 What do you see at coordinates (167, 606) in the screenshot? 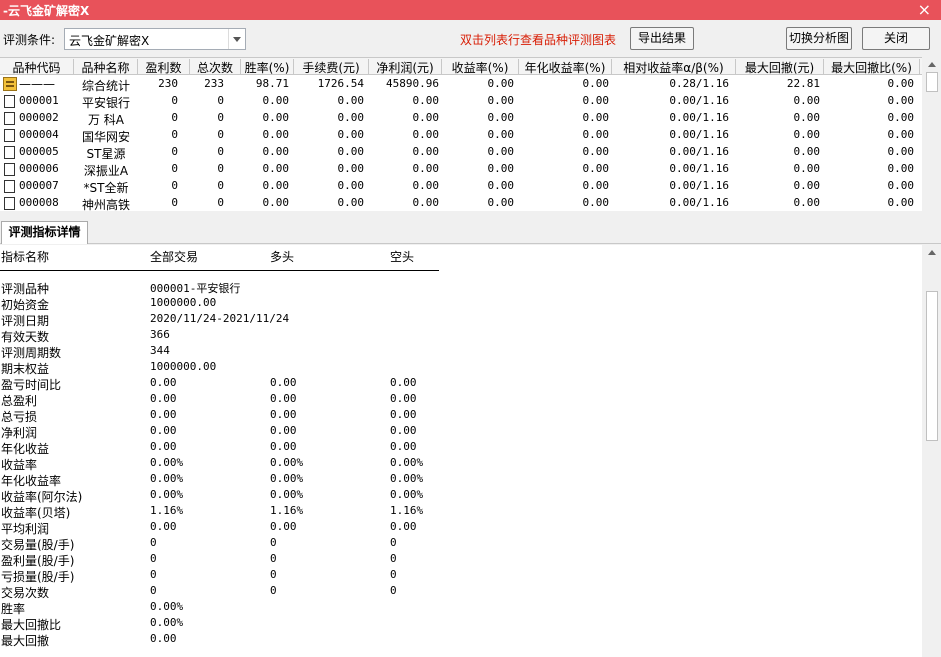
I see `value-all: 0.00%` at bounding box center [167, 606].